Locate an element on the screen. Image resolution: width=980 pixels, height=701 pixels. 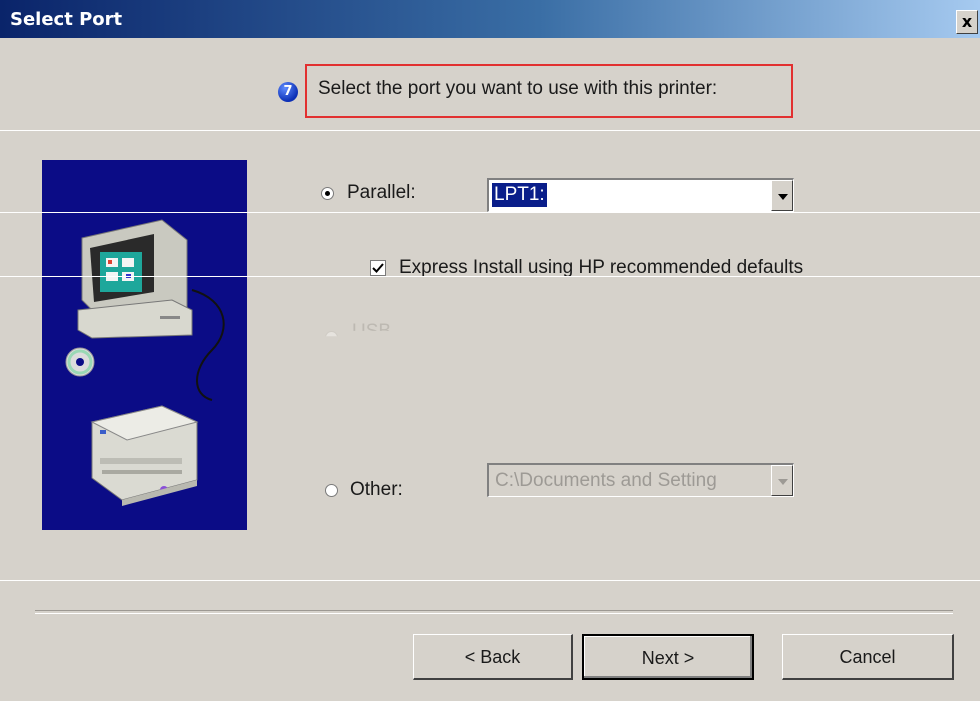
next-button: Next > is located at coordinates (668, 657).